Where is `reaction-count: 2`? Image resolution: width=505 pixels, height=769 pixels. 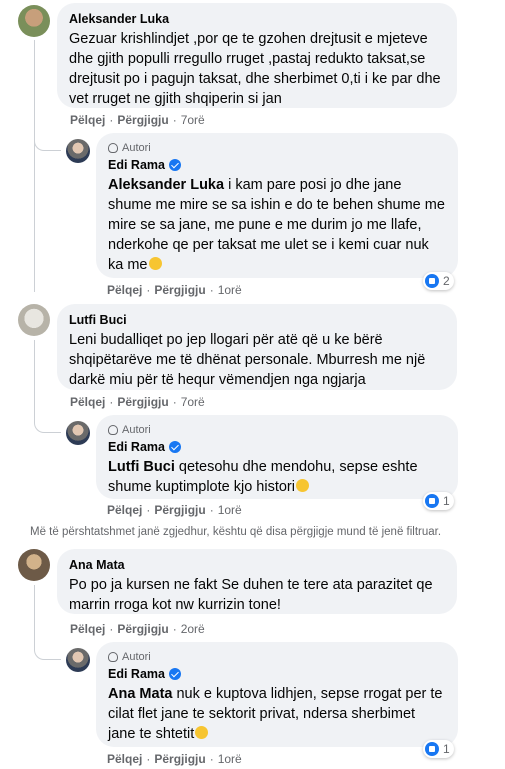 reaction-count: 2 is located at coordinates (438, 281).